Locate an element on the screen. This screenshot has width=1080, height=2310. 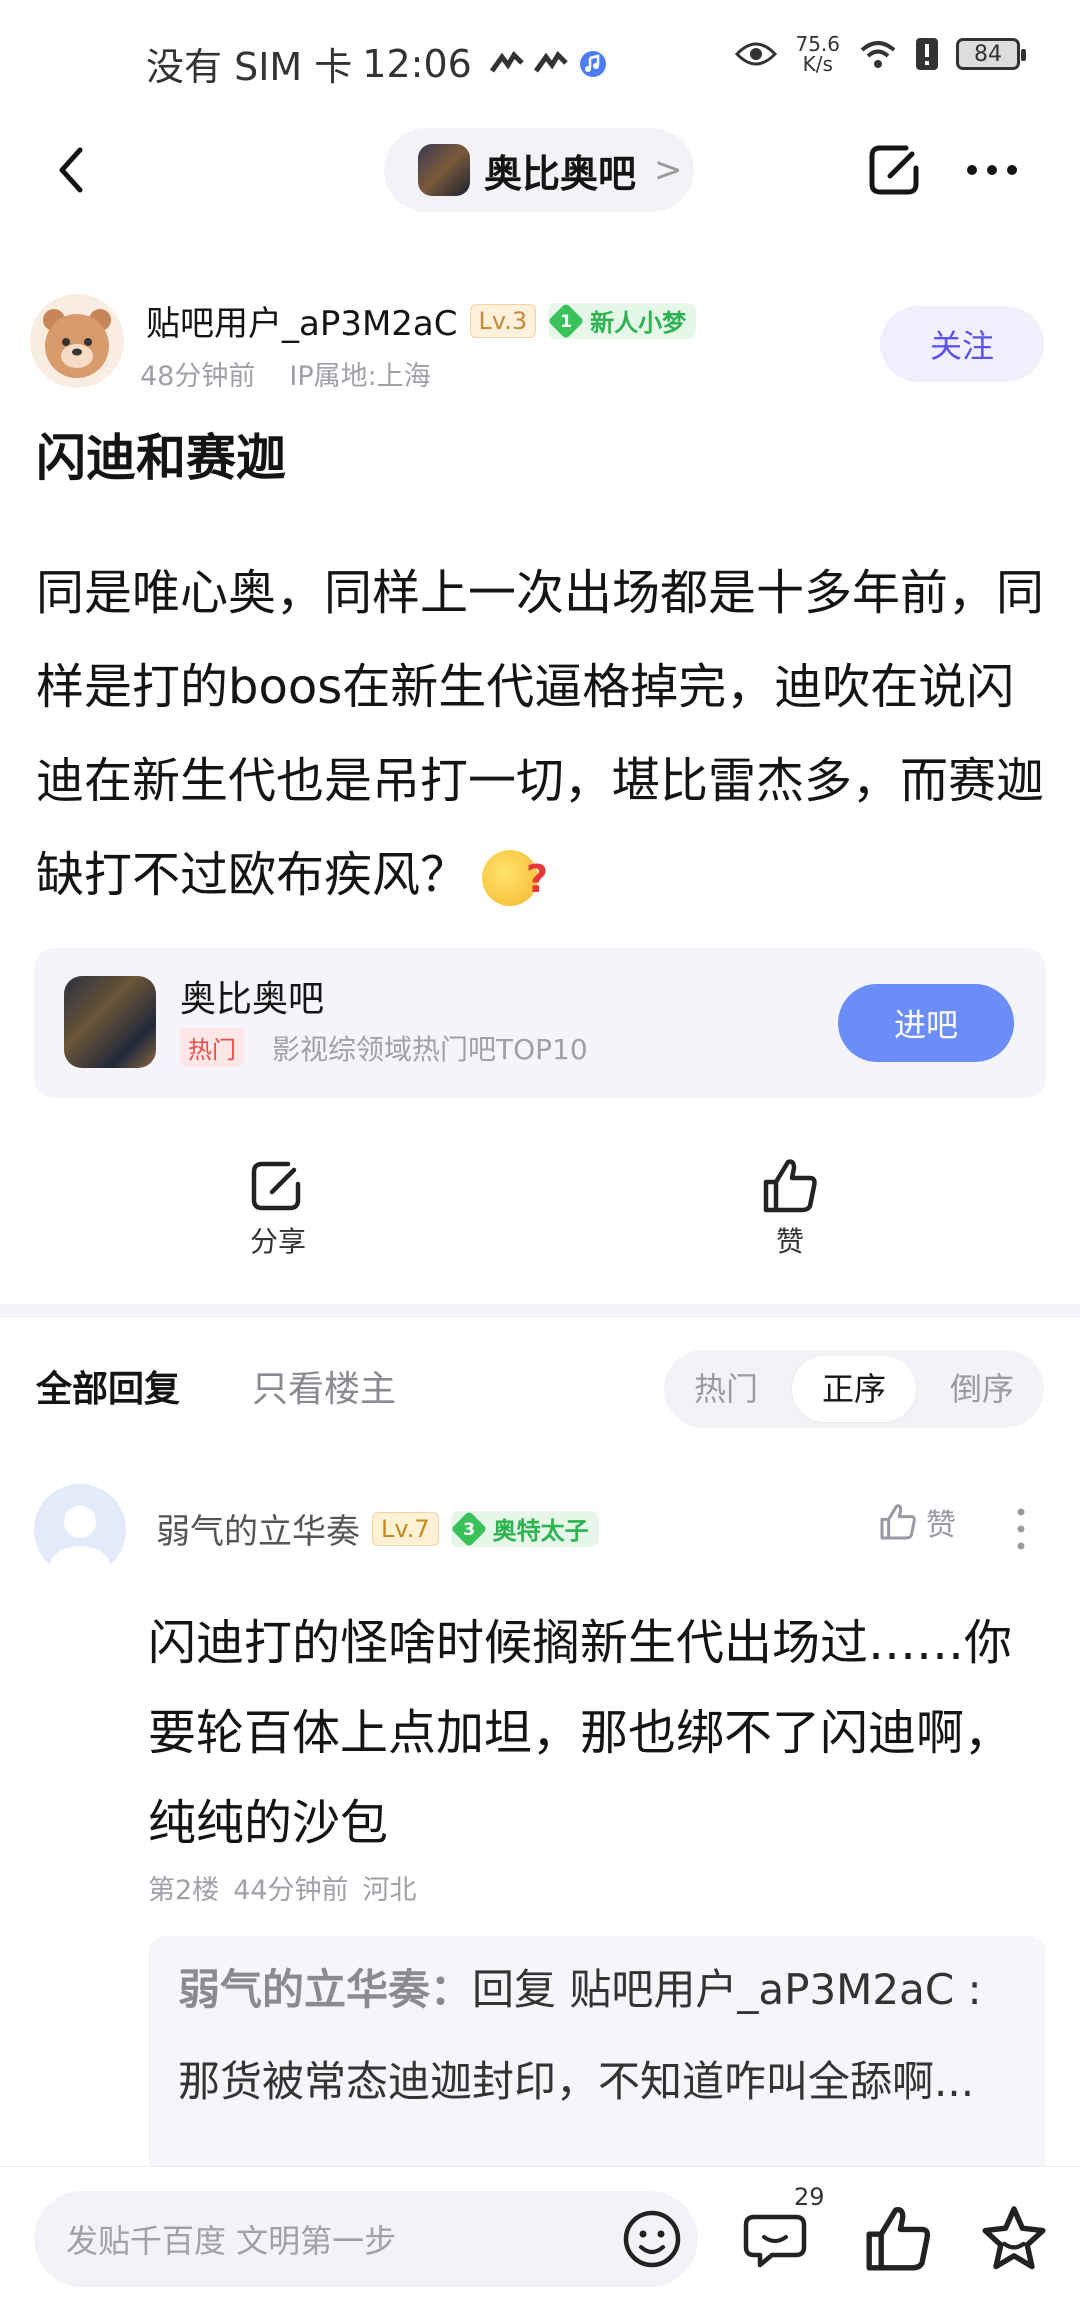
post-meta: 48分钟前 IP属地:上海 is located at coordinates (285, 373).